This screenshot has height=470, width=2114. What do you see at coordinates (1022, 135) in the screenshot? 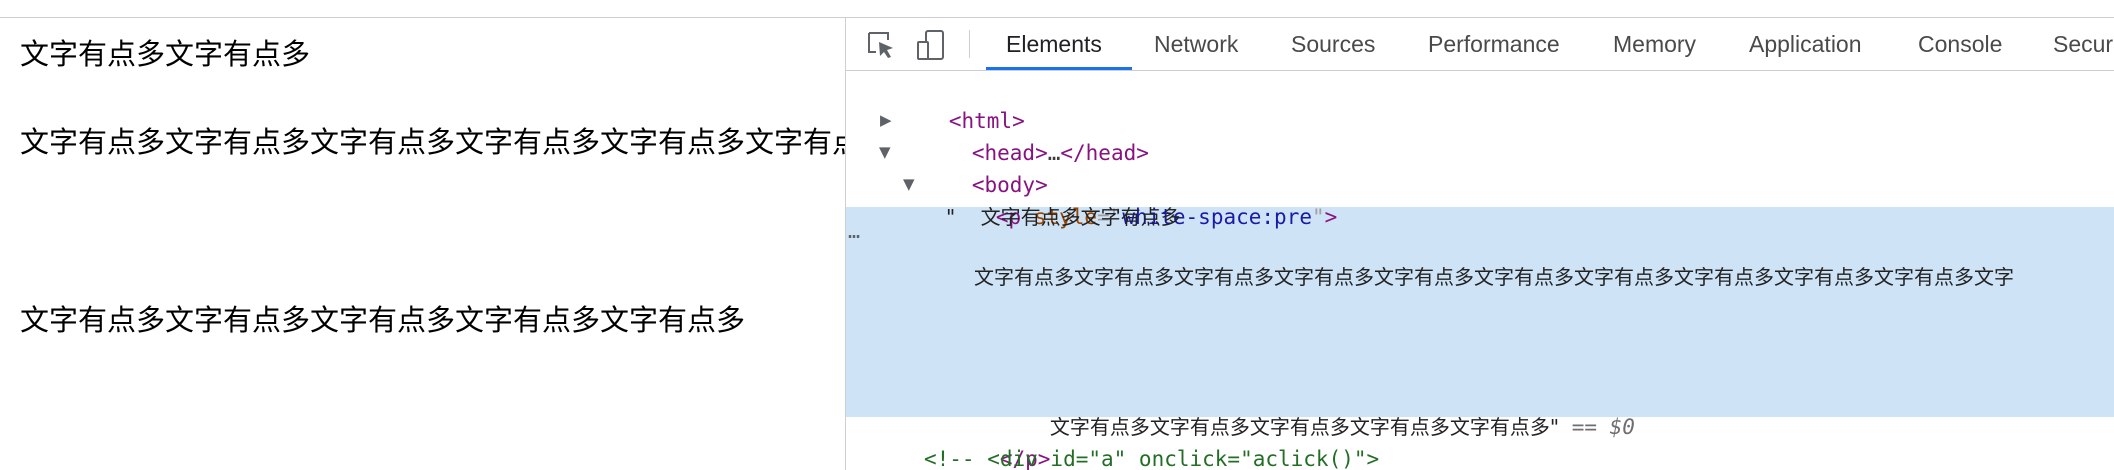
I see `dom-node-head: <head>…</head>` at bounding box center [1022, 135].